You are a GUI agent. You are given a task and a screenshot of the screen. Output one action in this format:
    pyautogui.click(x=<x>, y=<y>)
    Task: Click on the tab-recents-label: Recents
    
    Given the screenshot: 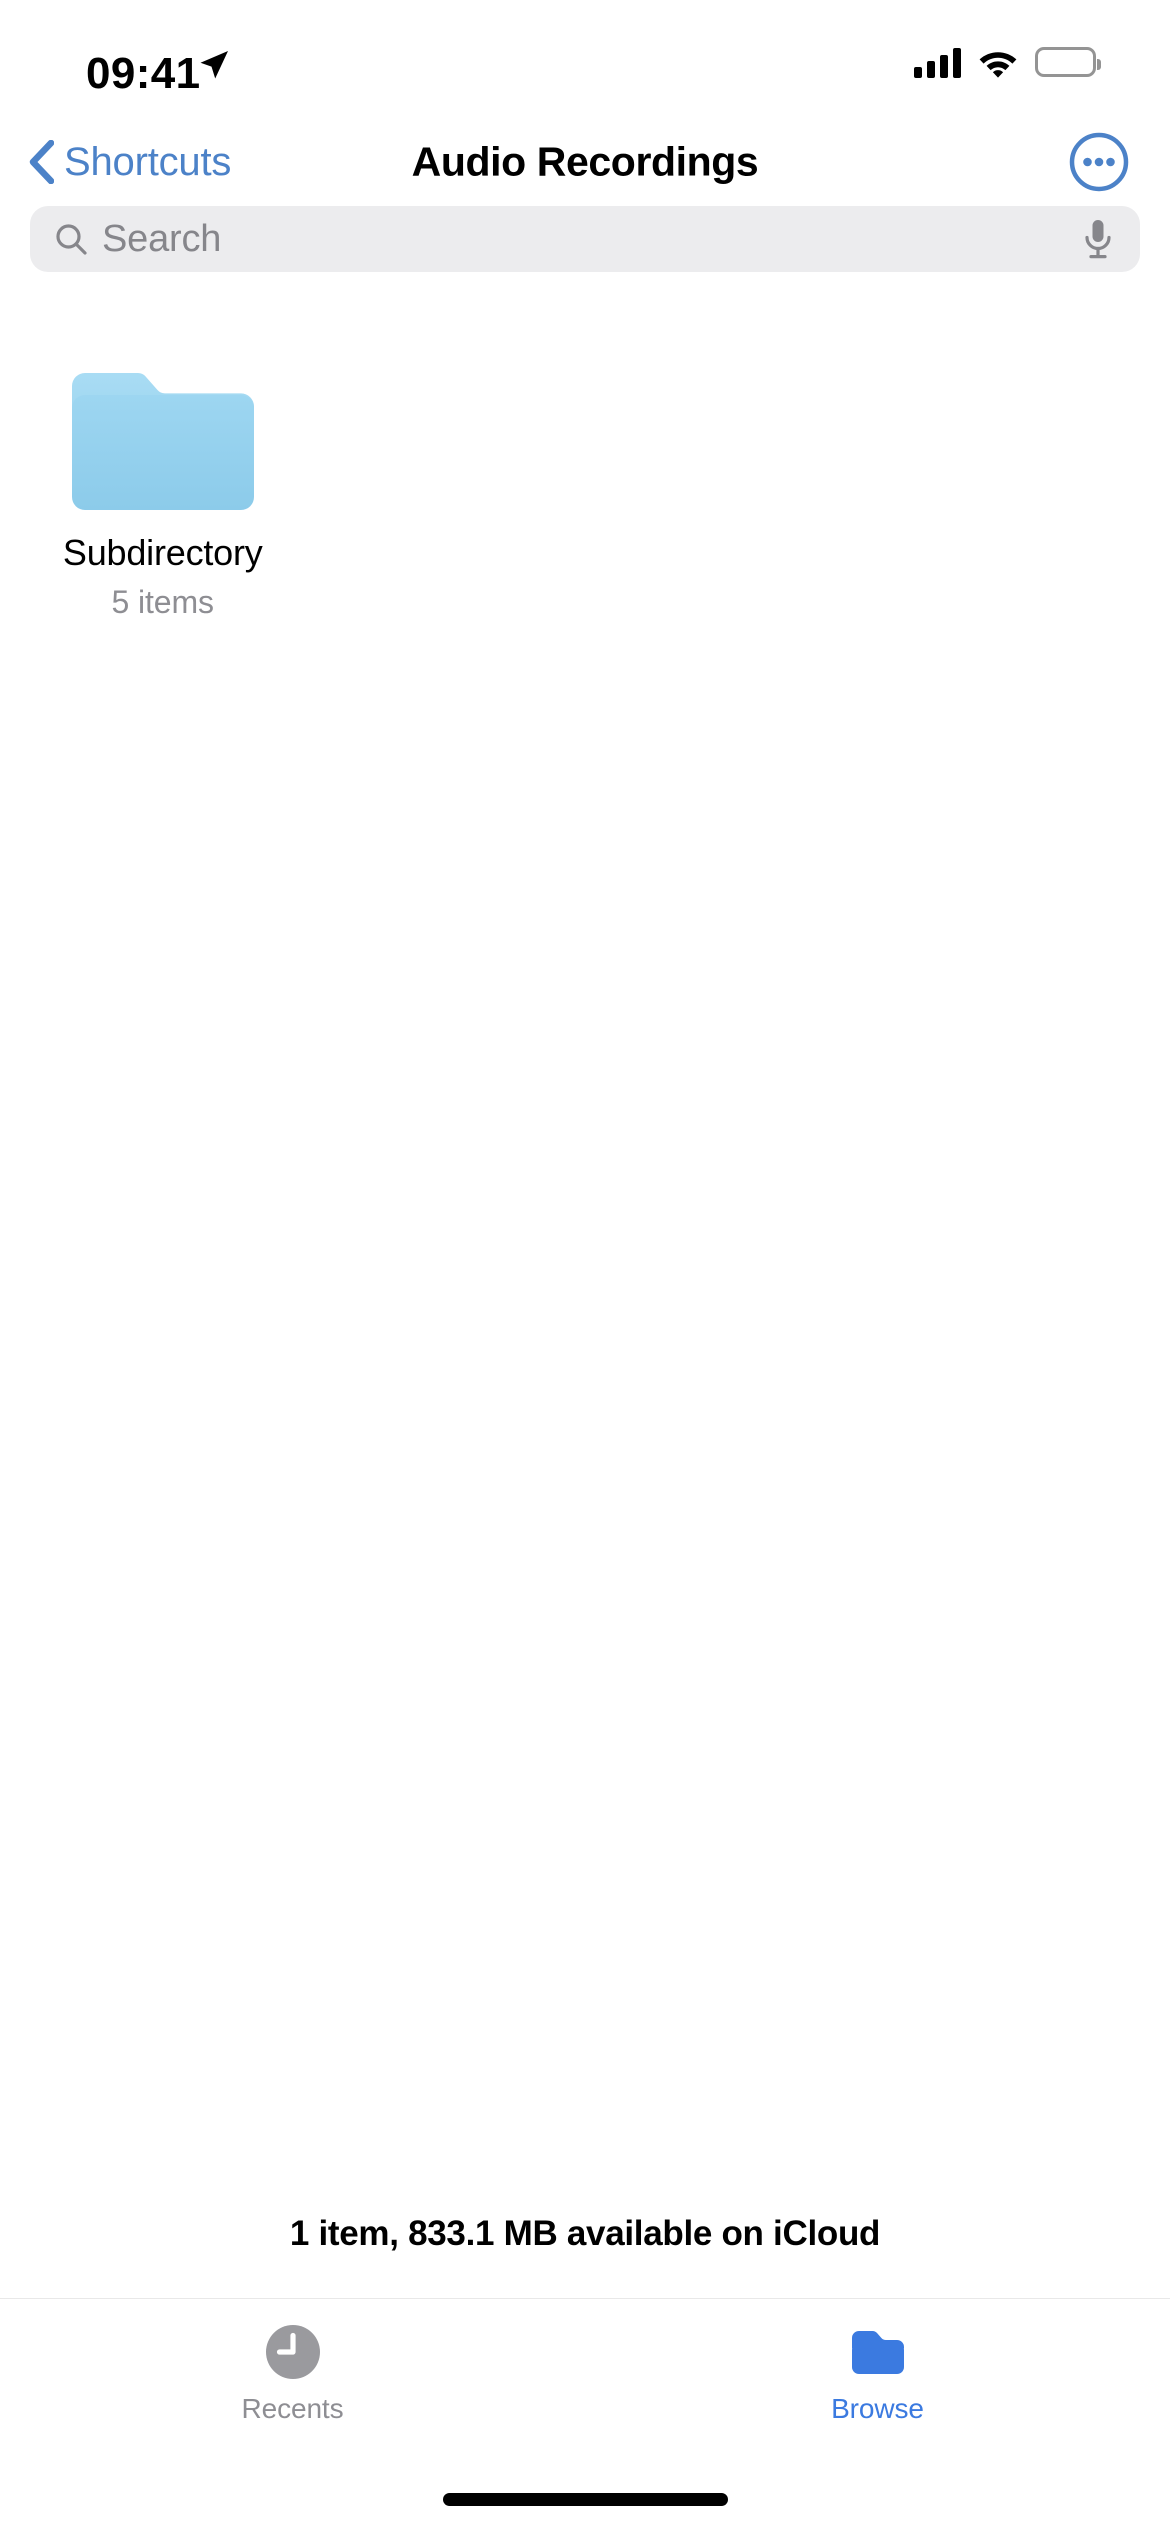 What is the action you would take?
    pyautogui.click(x=292, y=2408)
    